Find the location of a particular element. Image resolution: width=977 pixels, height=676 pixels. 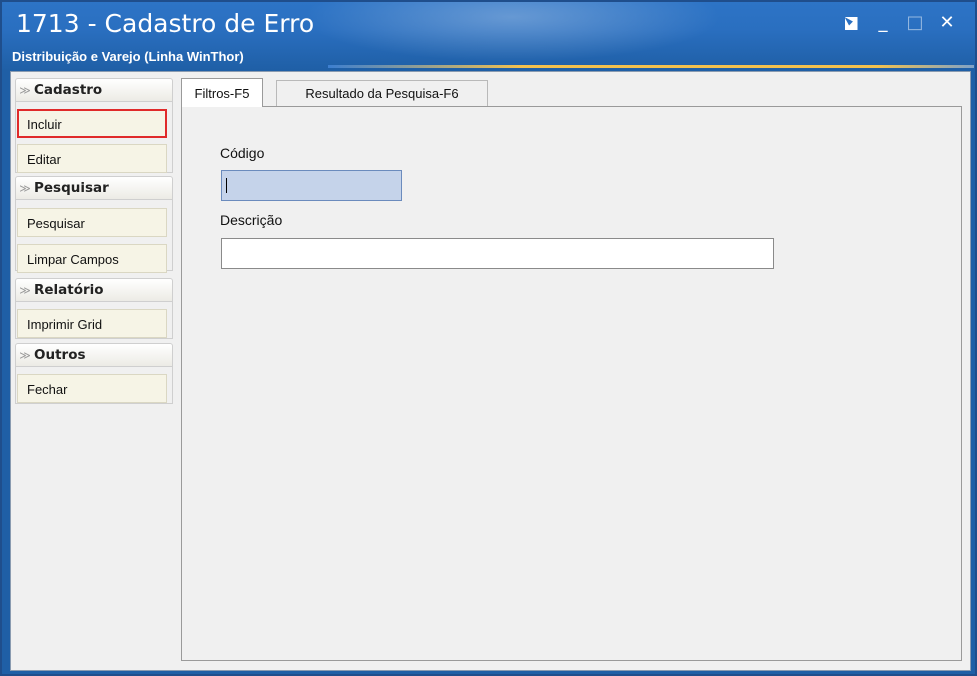

imprimir-grid-button: Imprimir Grid is located at coordinates (92, 323).